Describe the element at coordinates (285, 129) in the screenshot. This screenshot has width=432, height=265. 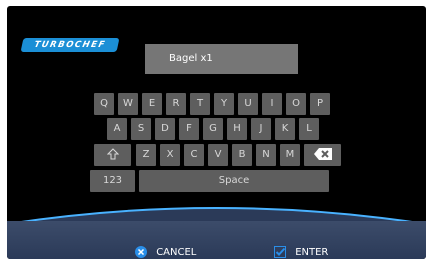
I see `key-k: K` at that location.